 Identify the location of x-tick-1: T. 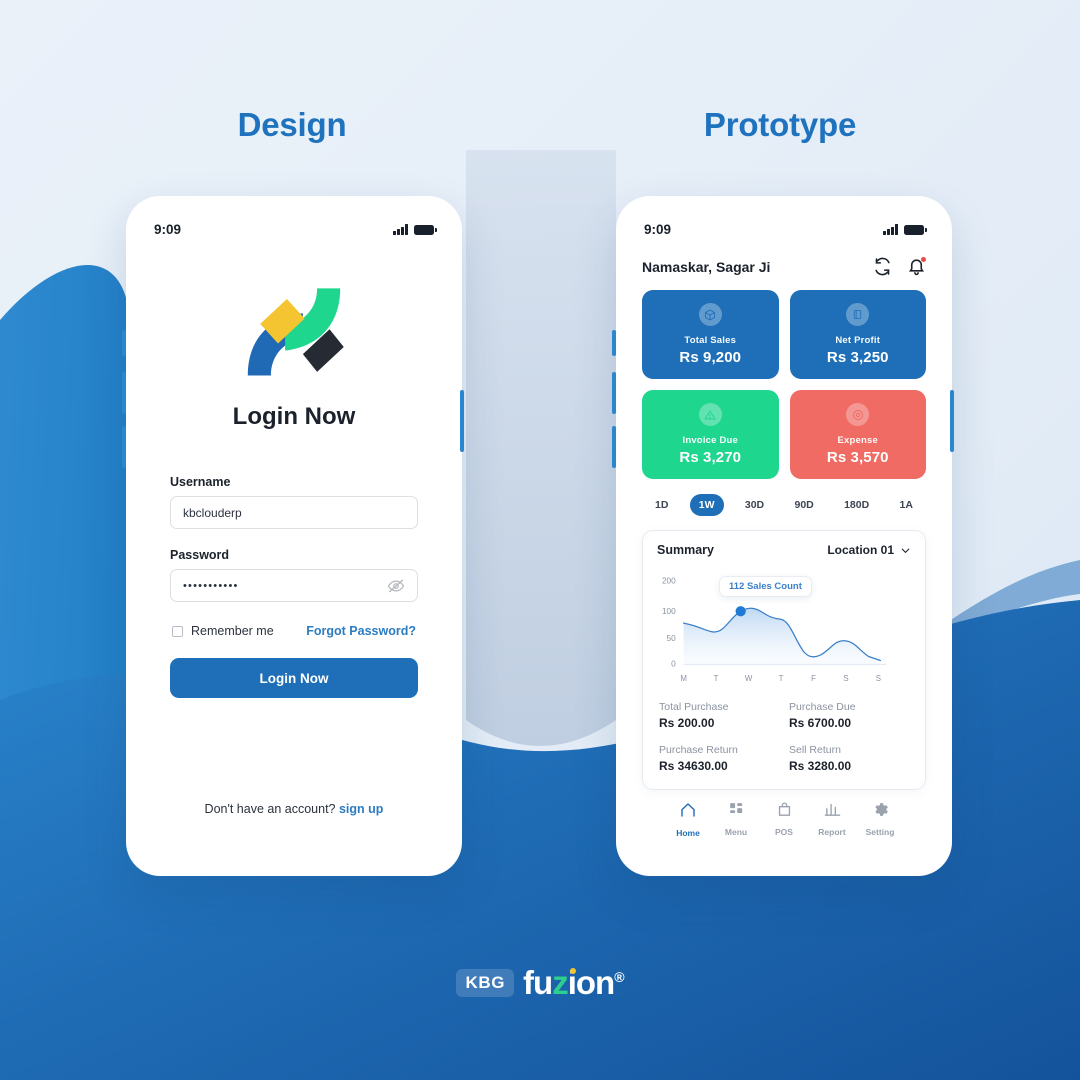
(716, 678).